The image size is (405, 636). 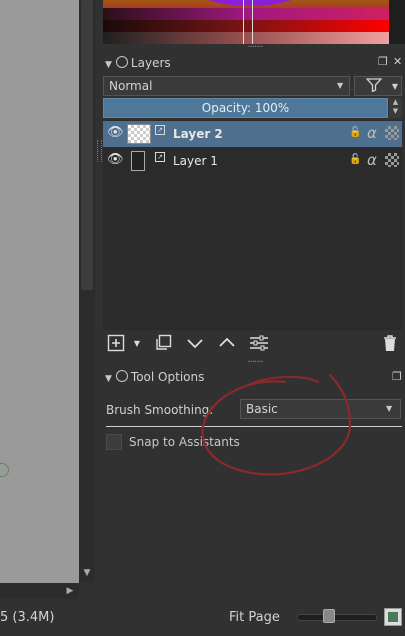 What do you see at coordinates (116, 344) in the screenshot?
I see `add-layer-icon` at bounding box center [116, 344].